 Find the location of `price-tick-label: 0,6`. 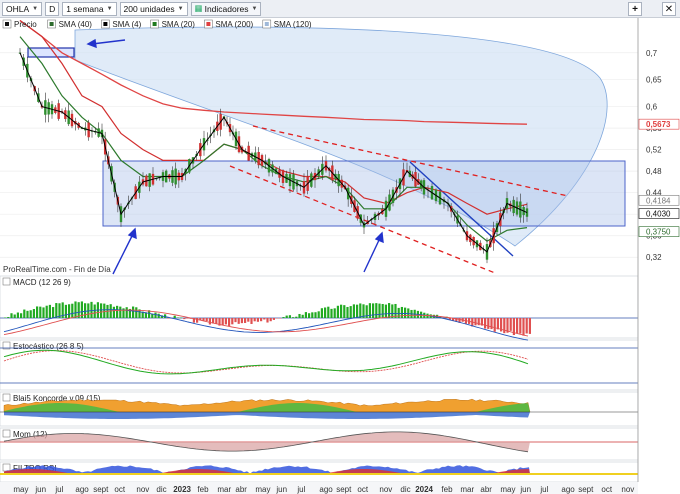

price-tick-label: 0,6 is located at coordinates (652, 107).